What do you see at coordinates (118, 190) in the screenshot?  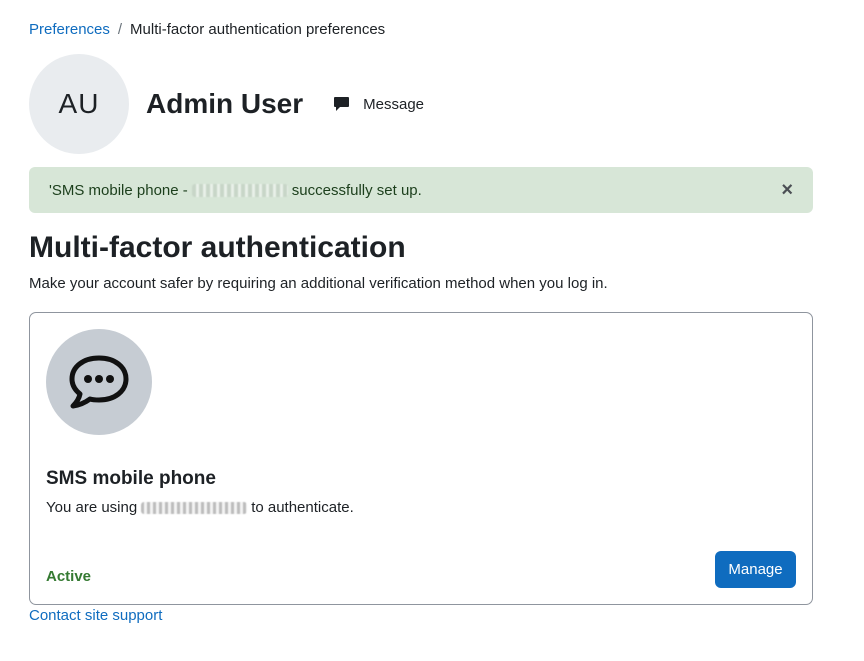 I see `alert-text-start: 'SMS mobile phone -` at bounding box center [118, 190].